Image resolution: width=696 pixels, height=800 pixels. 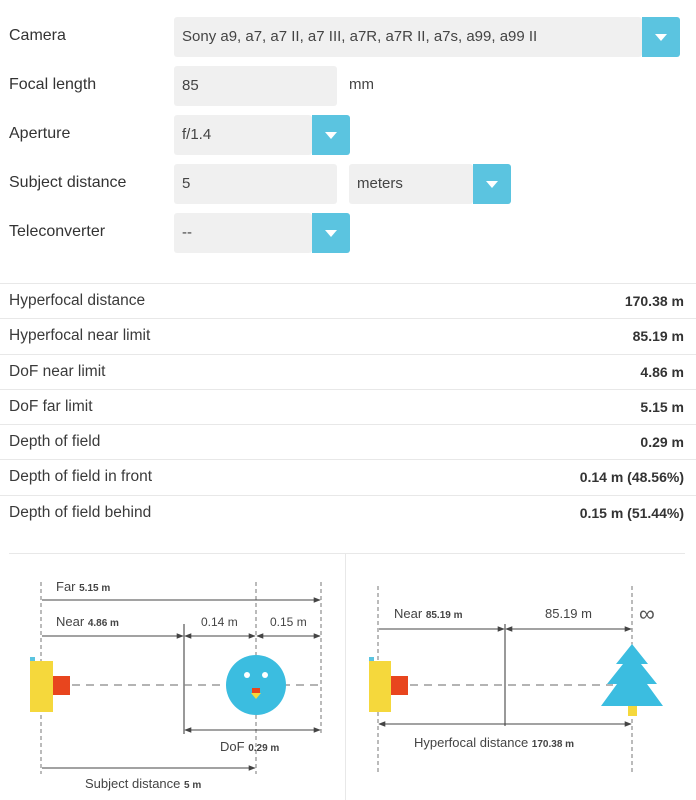 What do you see at coordinates (68, 182) in the screenshot?
I see `subject-distance-label: Subject distance` at bounding box center [68, 182].